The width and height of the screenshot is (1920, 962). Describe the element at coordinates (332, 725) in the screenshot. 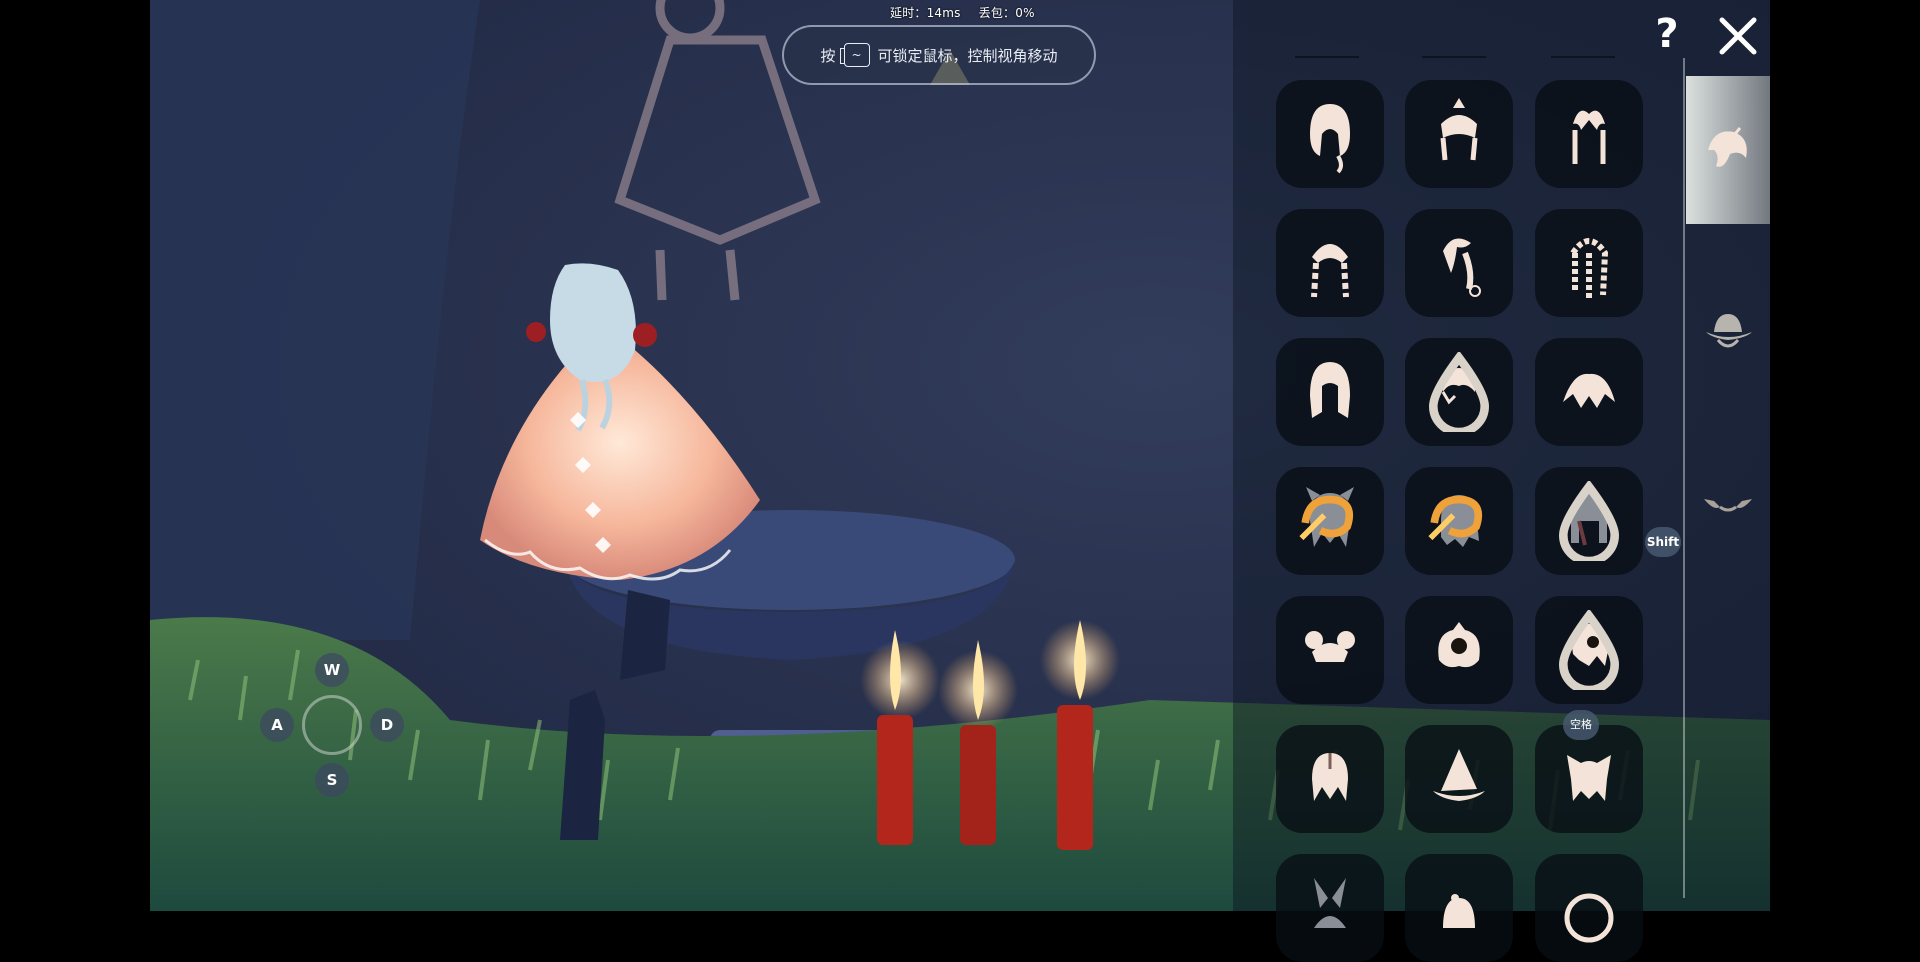

I see `joystick-ring` at that location.